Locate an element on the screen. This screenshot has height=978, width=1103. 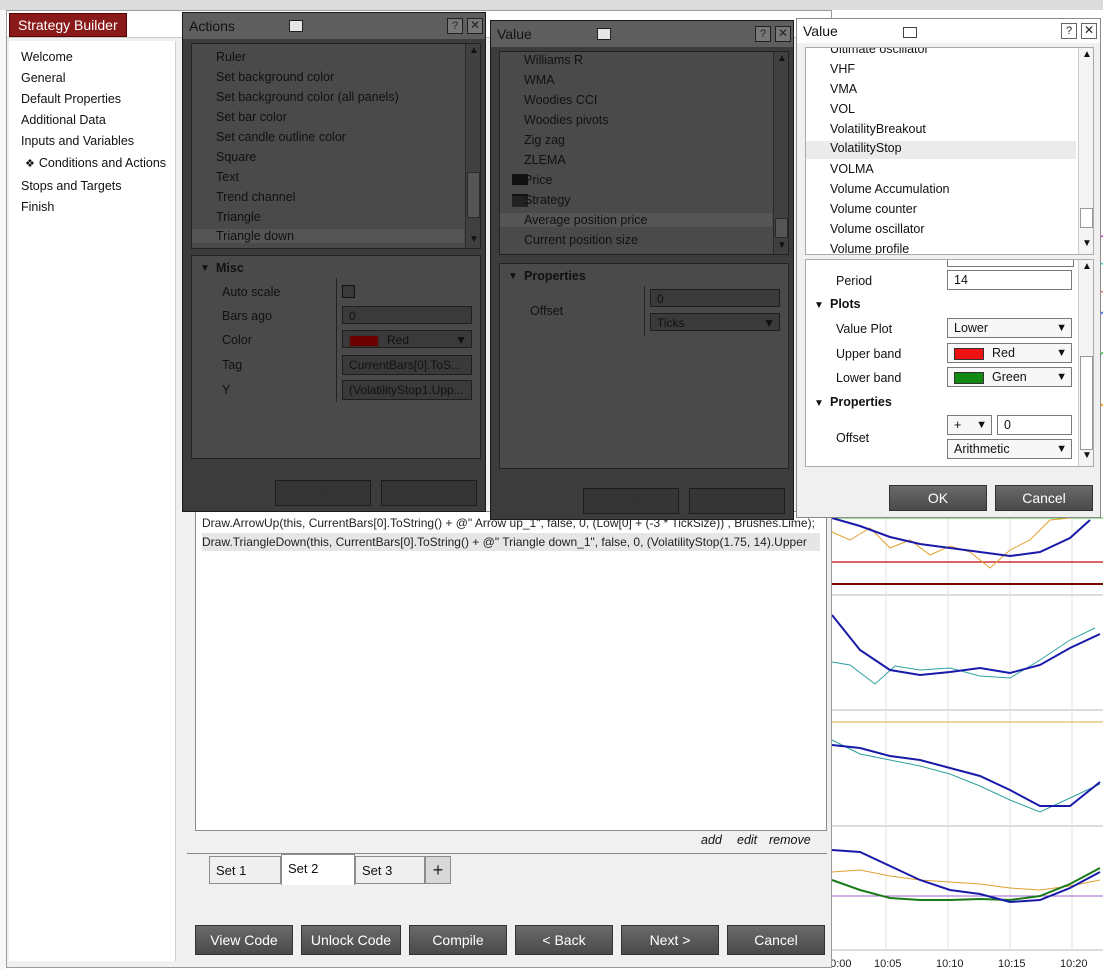
value-item-zlema: ZLEMA is located at coordinates (545, 160).